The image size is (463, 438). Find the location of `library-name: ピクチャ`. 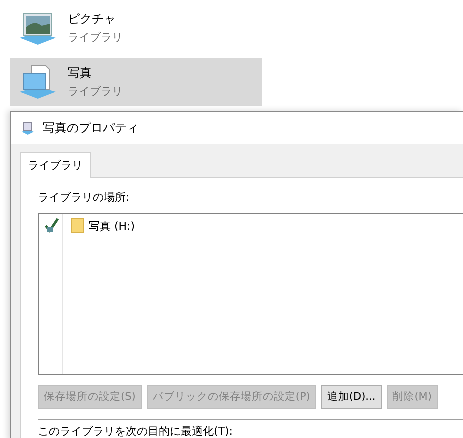

library-name: ピクチャ is located at coordinates (92, 19).